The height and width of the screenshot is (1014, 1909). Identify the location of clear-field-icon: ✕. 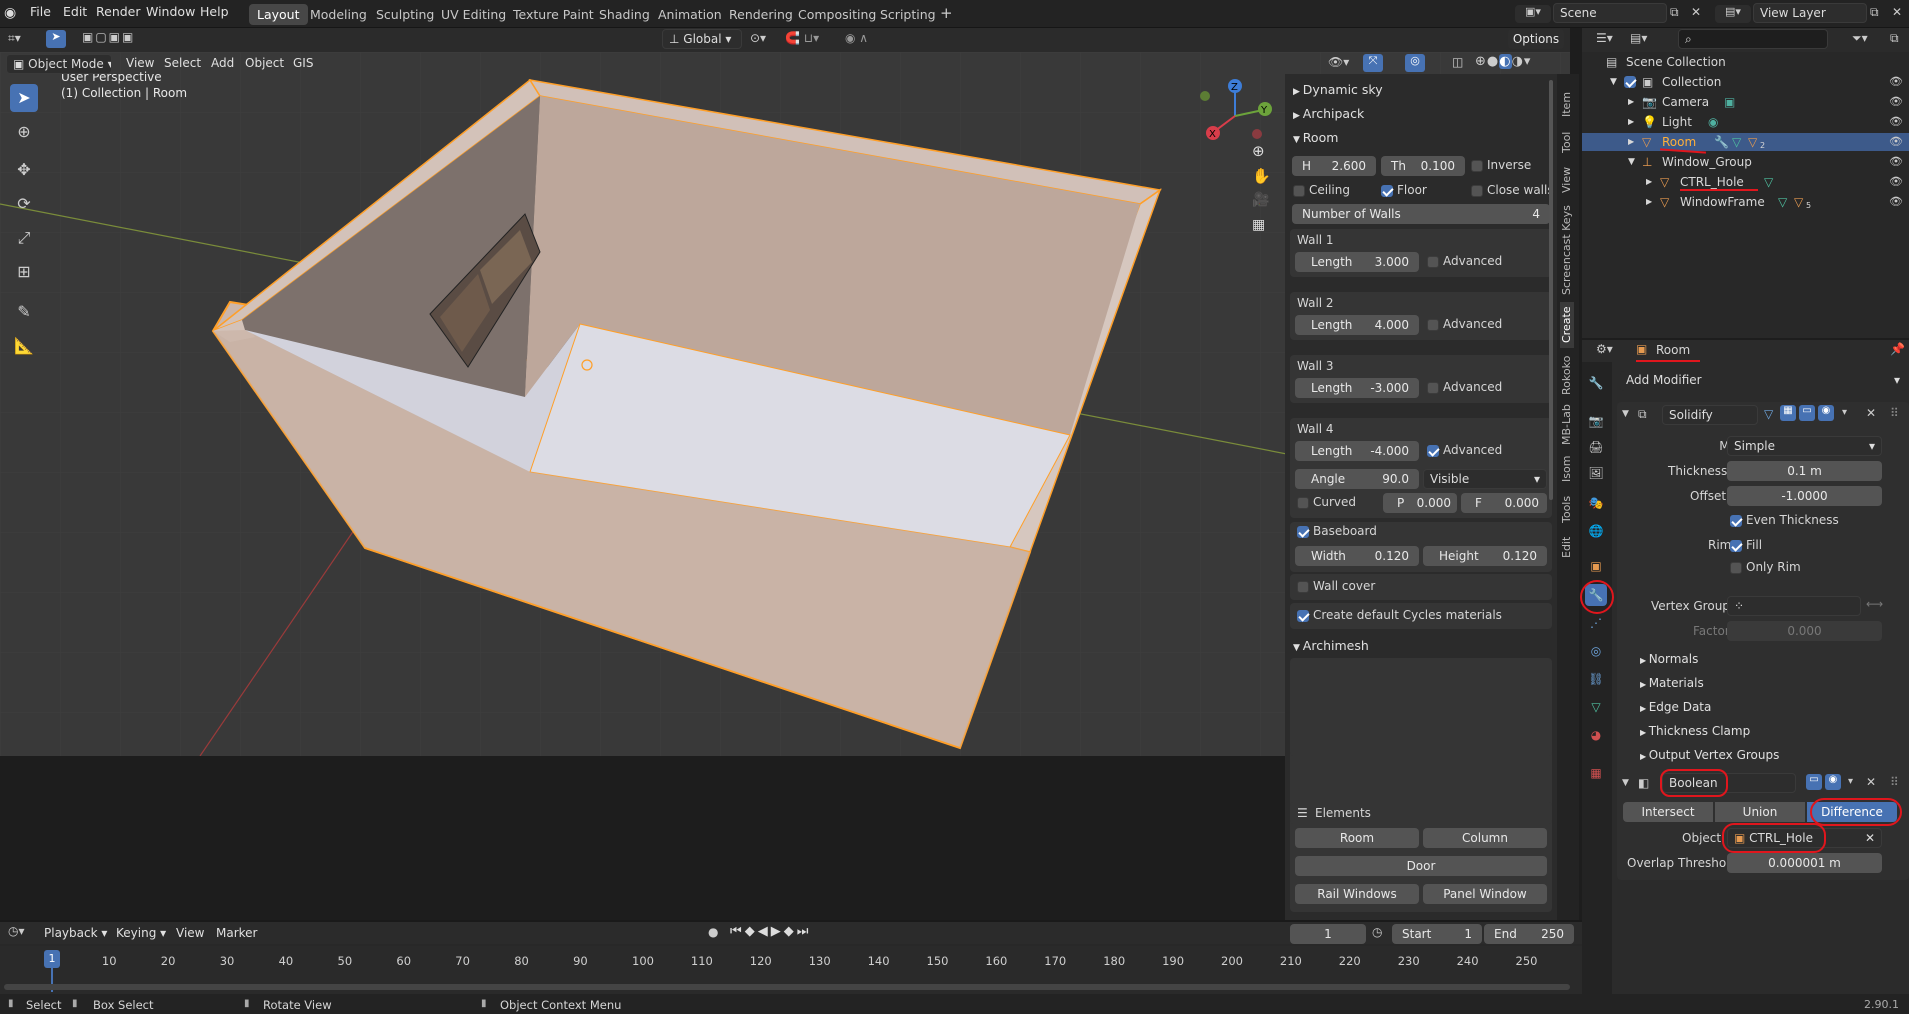
(1870, 838).